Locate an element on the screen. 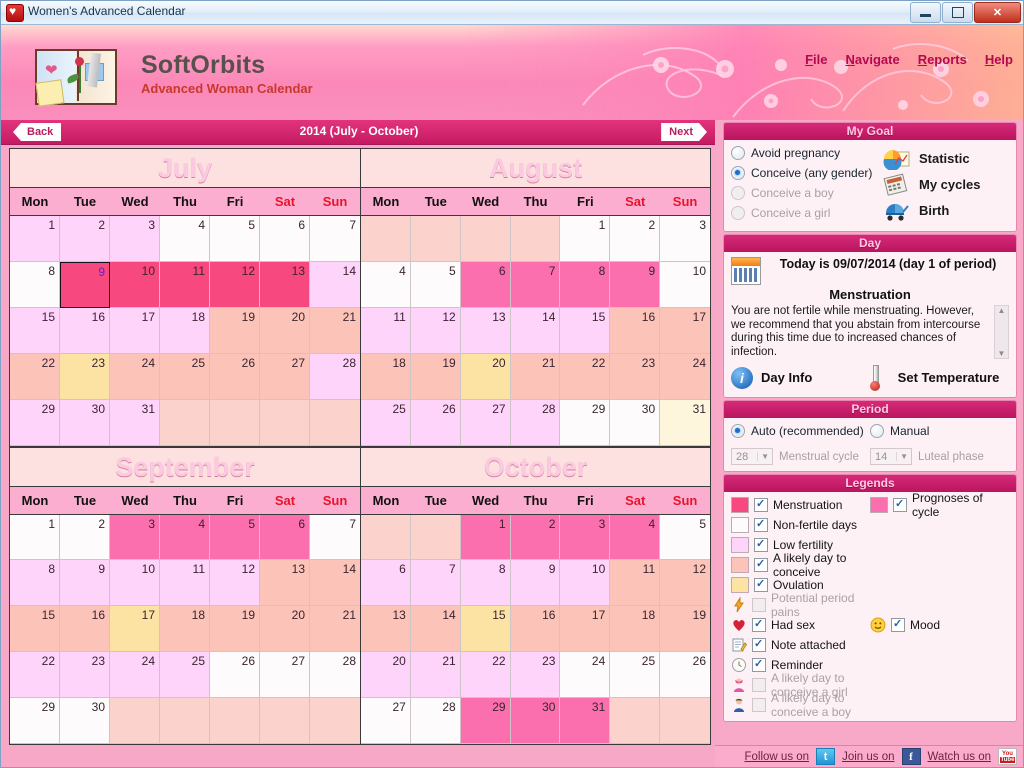 This screenshot has width=1024, height=768. set-temperature-button: Set Temperature is located at coordinates (939, 378).